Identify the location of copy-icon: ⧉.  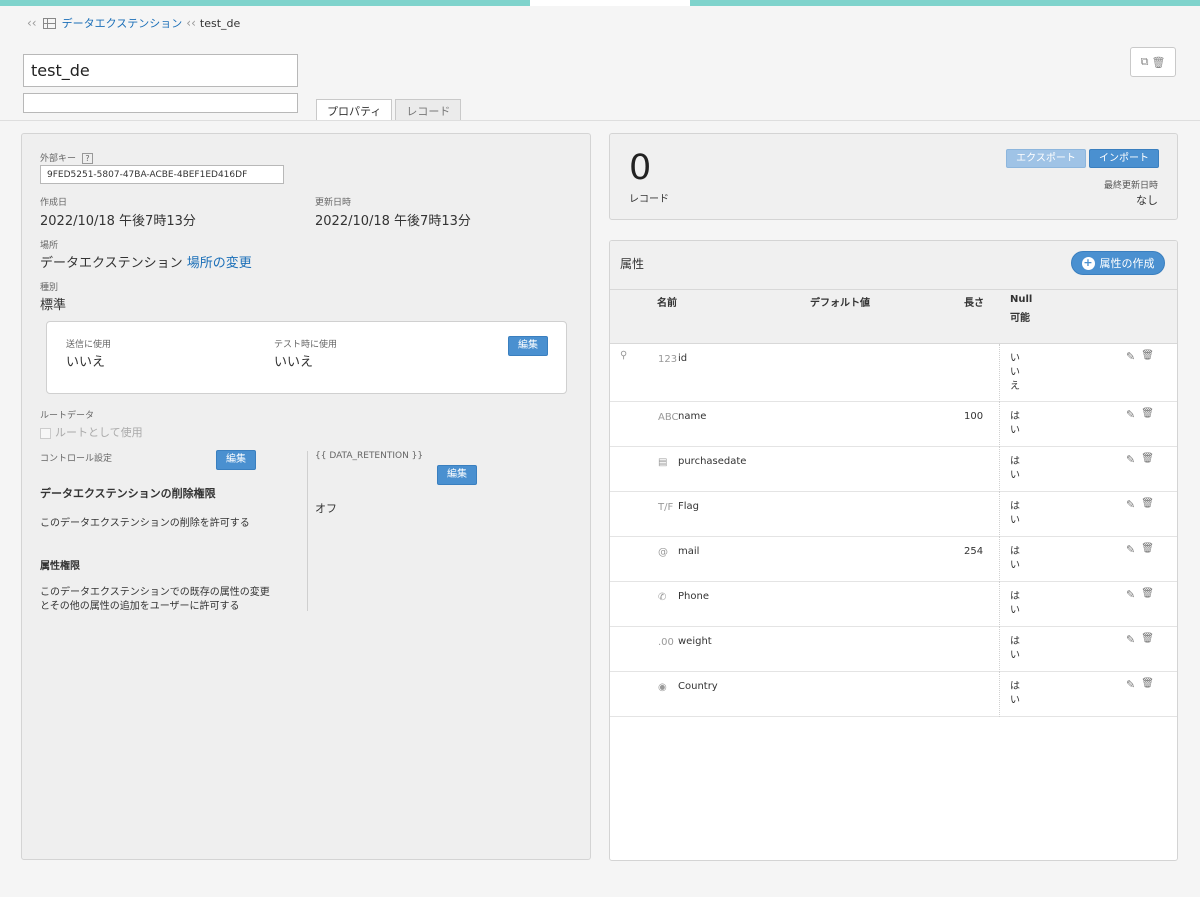
(1145, 62).